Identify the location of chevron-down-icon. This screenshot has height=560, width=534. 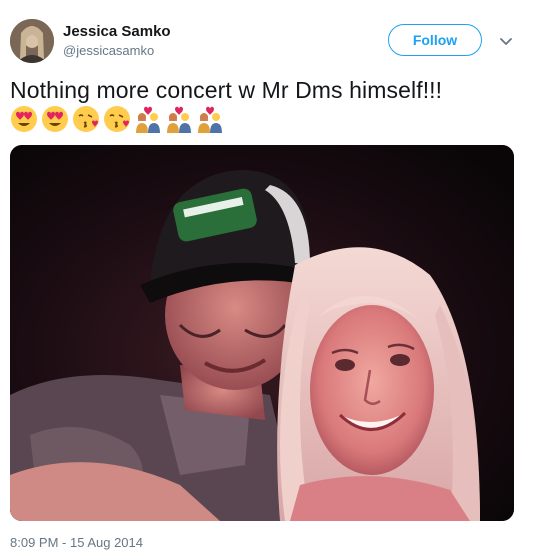
(506, 42).